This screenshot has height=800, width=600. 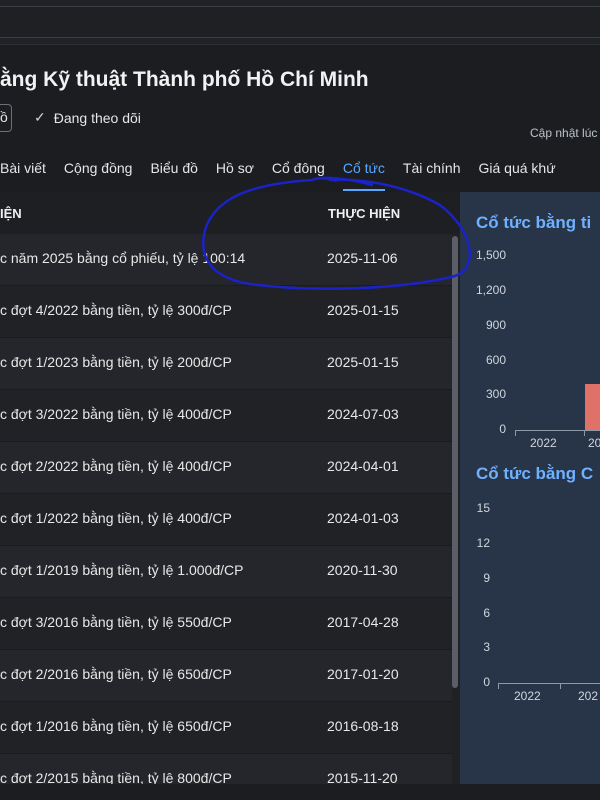 I want to click on y-tick-label: 9, so click(x=486, y=578).